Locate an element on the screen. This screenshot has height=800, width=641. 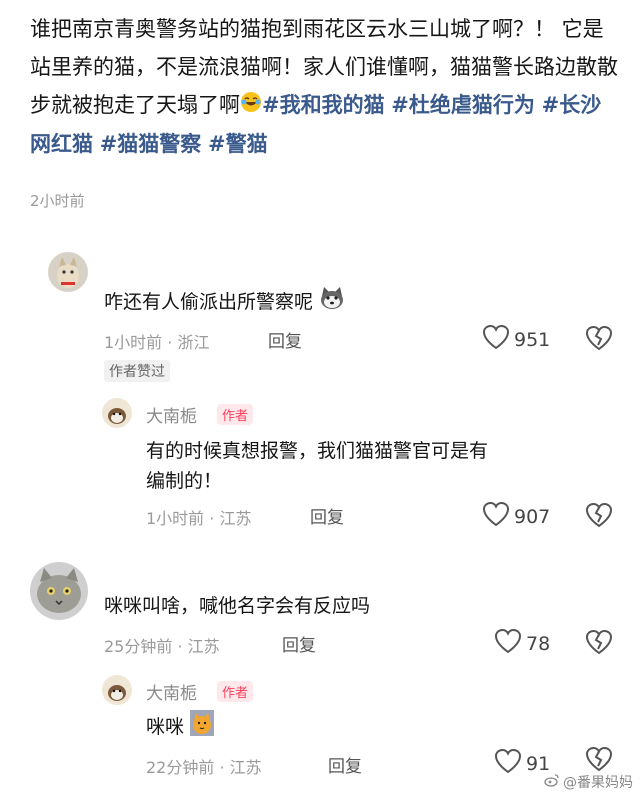
watermark: @番果妈妈 is located at coordinates (588, 782).